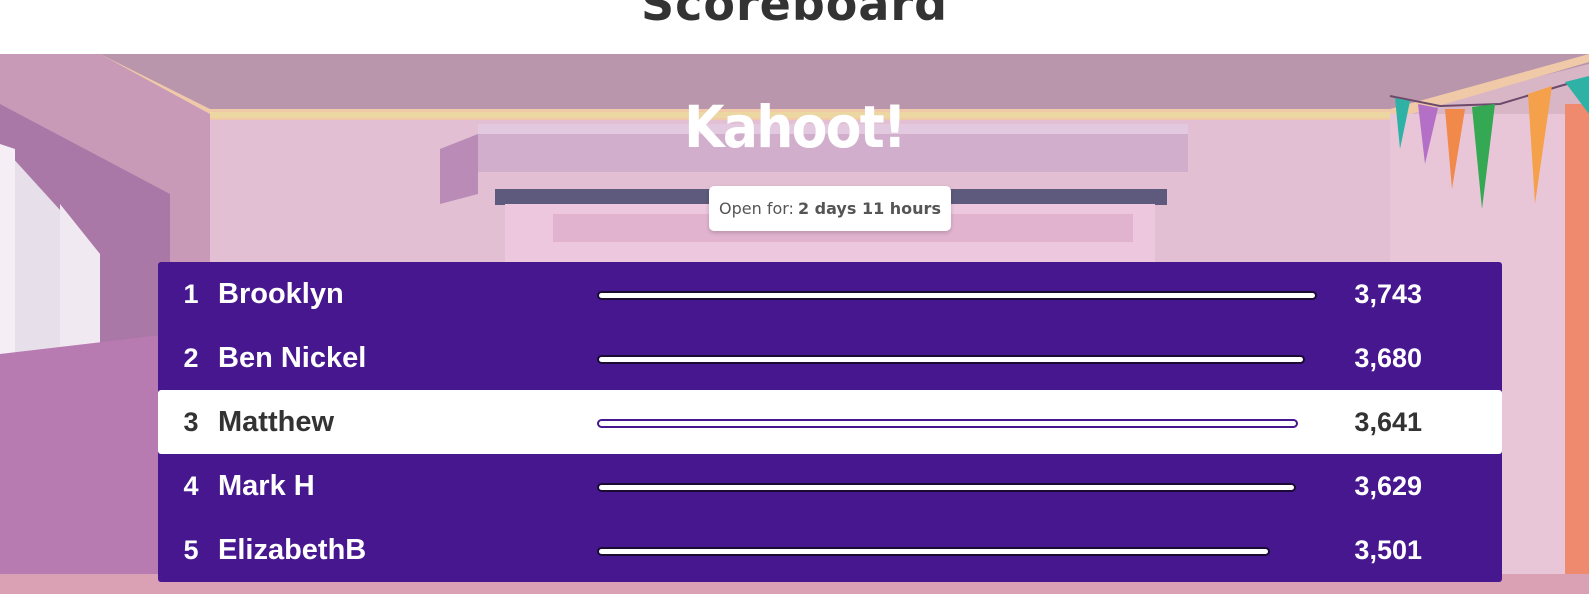 The height and width of the screenshot is (594, 1589). Describe the element at coordinates (794, 15) in the screenshot. I see `page-title: Scoreboard` at that location.